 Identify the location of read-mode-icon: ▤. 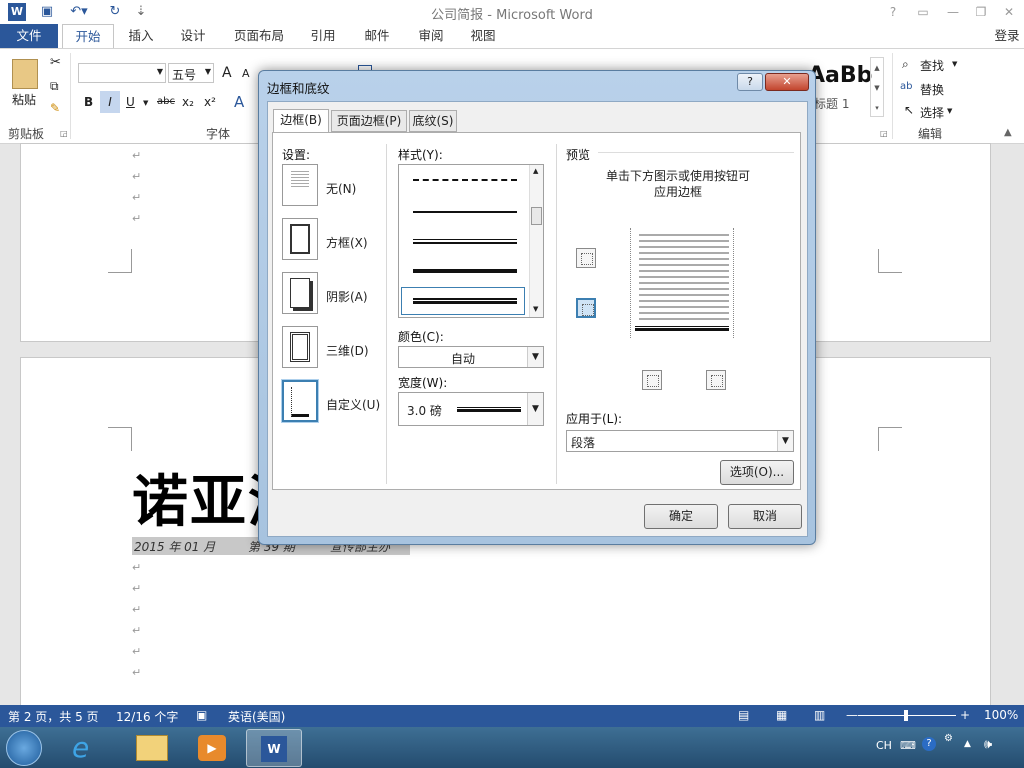
(743, 715).